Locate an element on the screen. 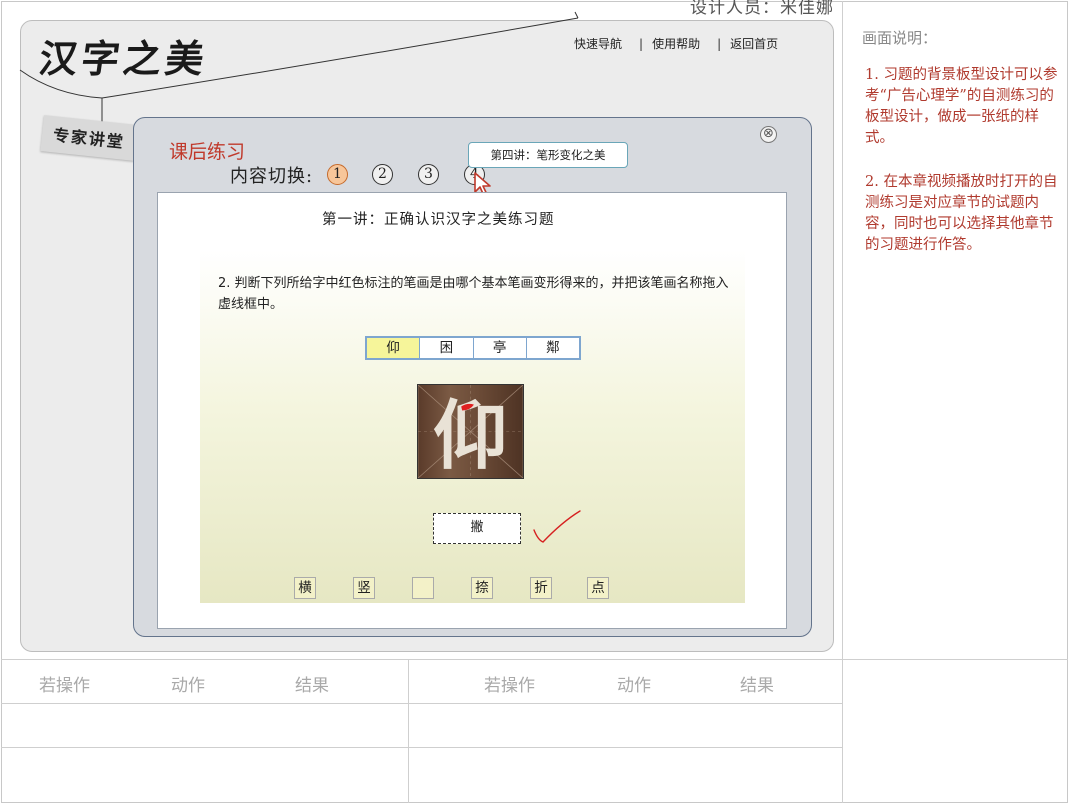 This screenshot has width=1069, height=804. top-navigation: 快速导航 | 使用帮助 | 返回首页 is located at coordinates (676, 43).